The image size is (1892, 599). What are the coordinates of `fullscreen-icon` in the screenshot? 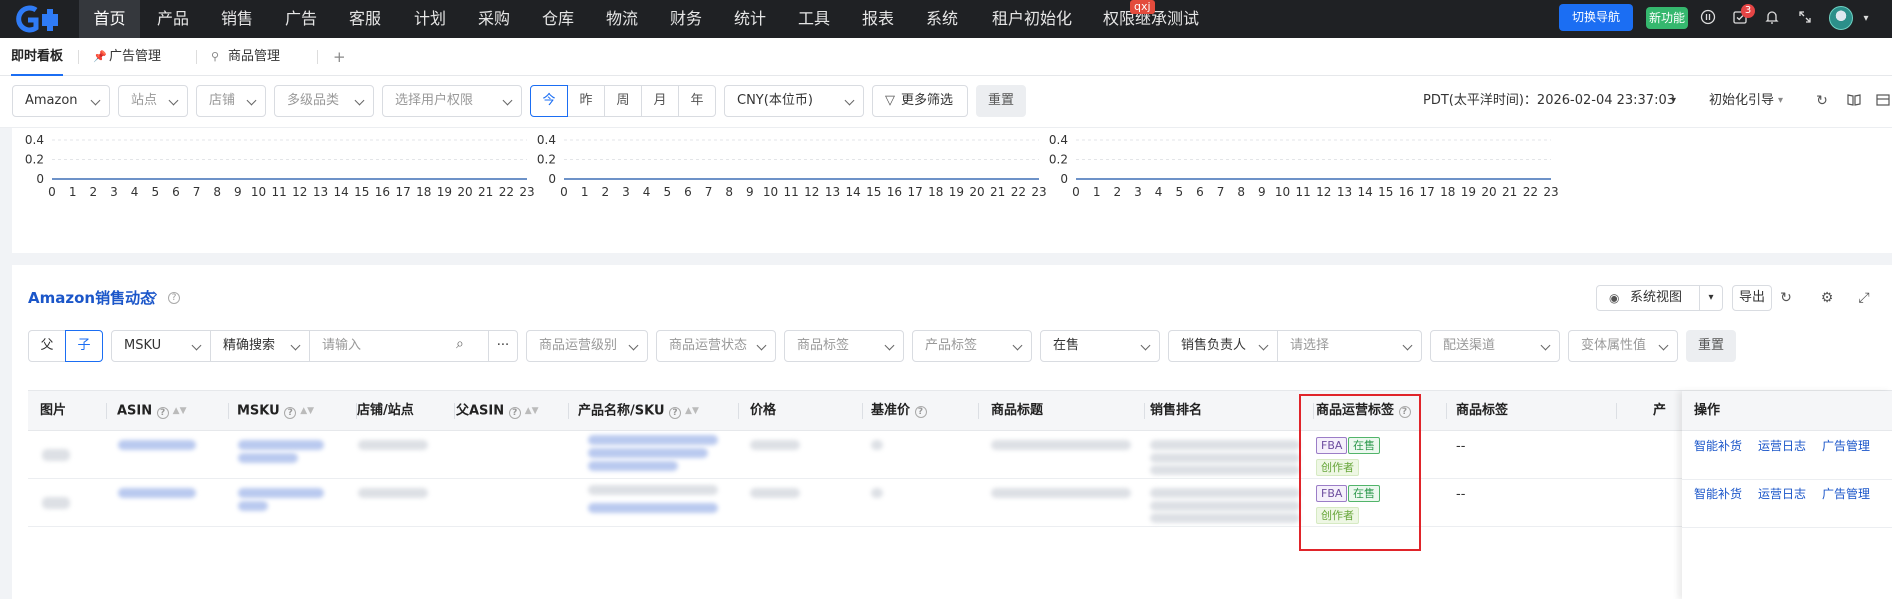 It's located at (1805, 19).